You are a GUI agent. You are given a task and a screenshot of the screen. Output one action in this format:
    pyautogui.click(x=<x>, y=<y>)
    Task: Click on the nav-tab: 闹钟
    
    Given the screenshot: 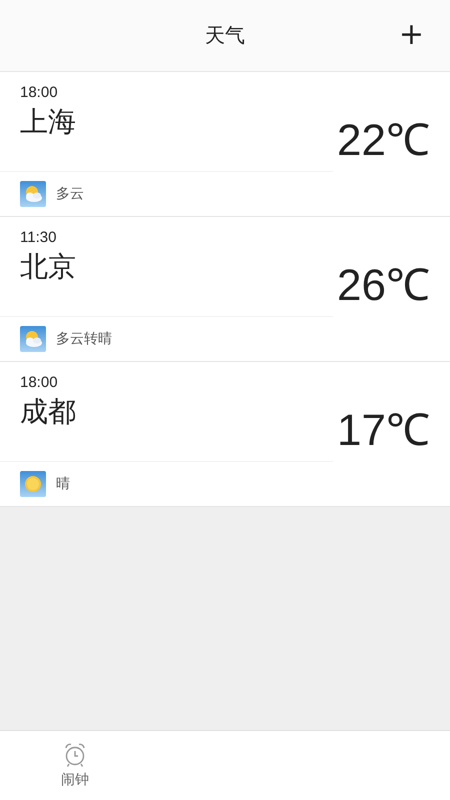 What is the action you would take?
    pyautogui.click(x=75, y=765)
    